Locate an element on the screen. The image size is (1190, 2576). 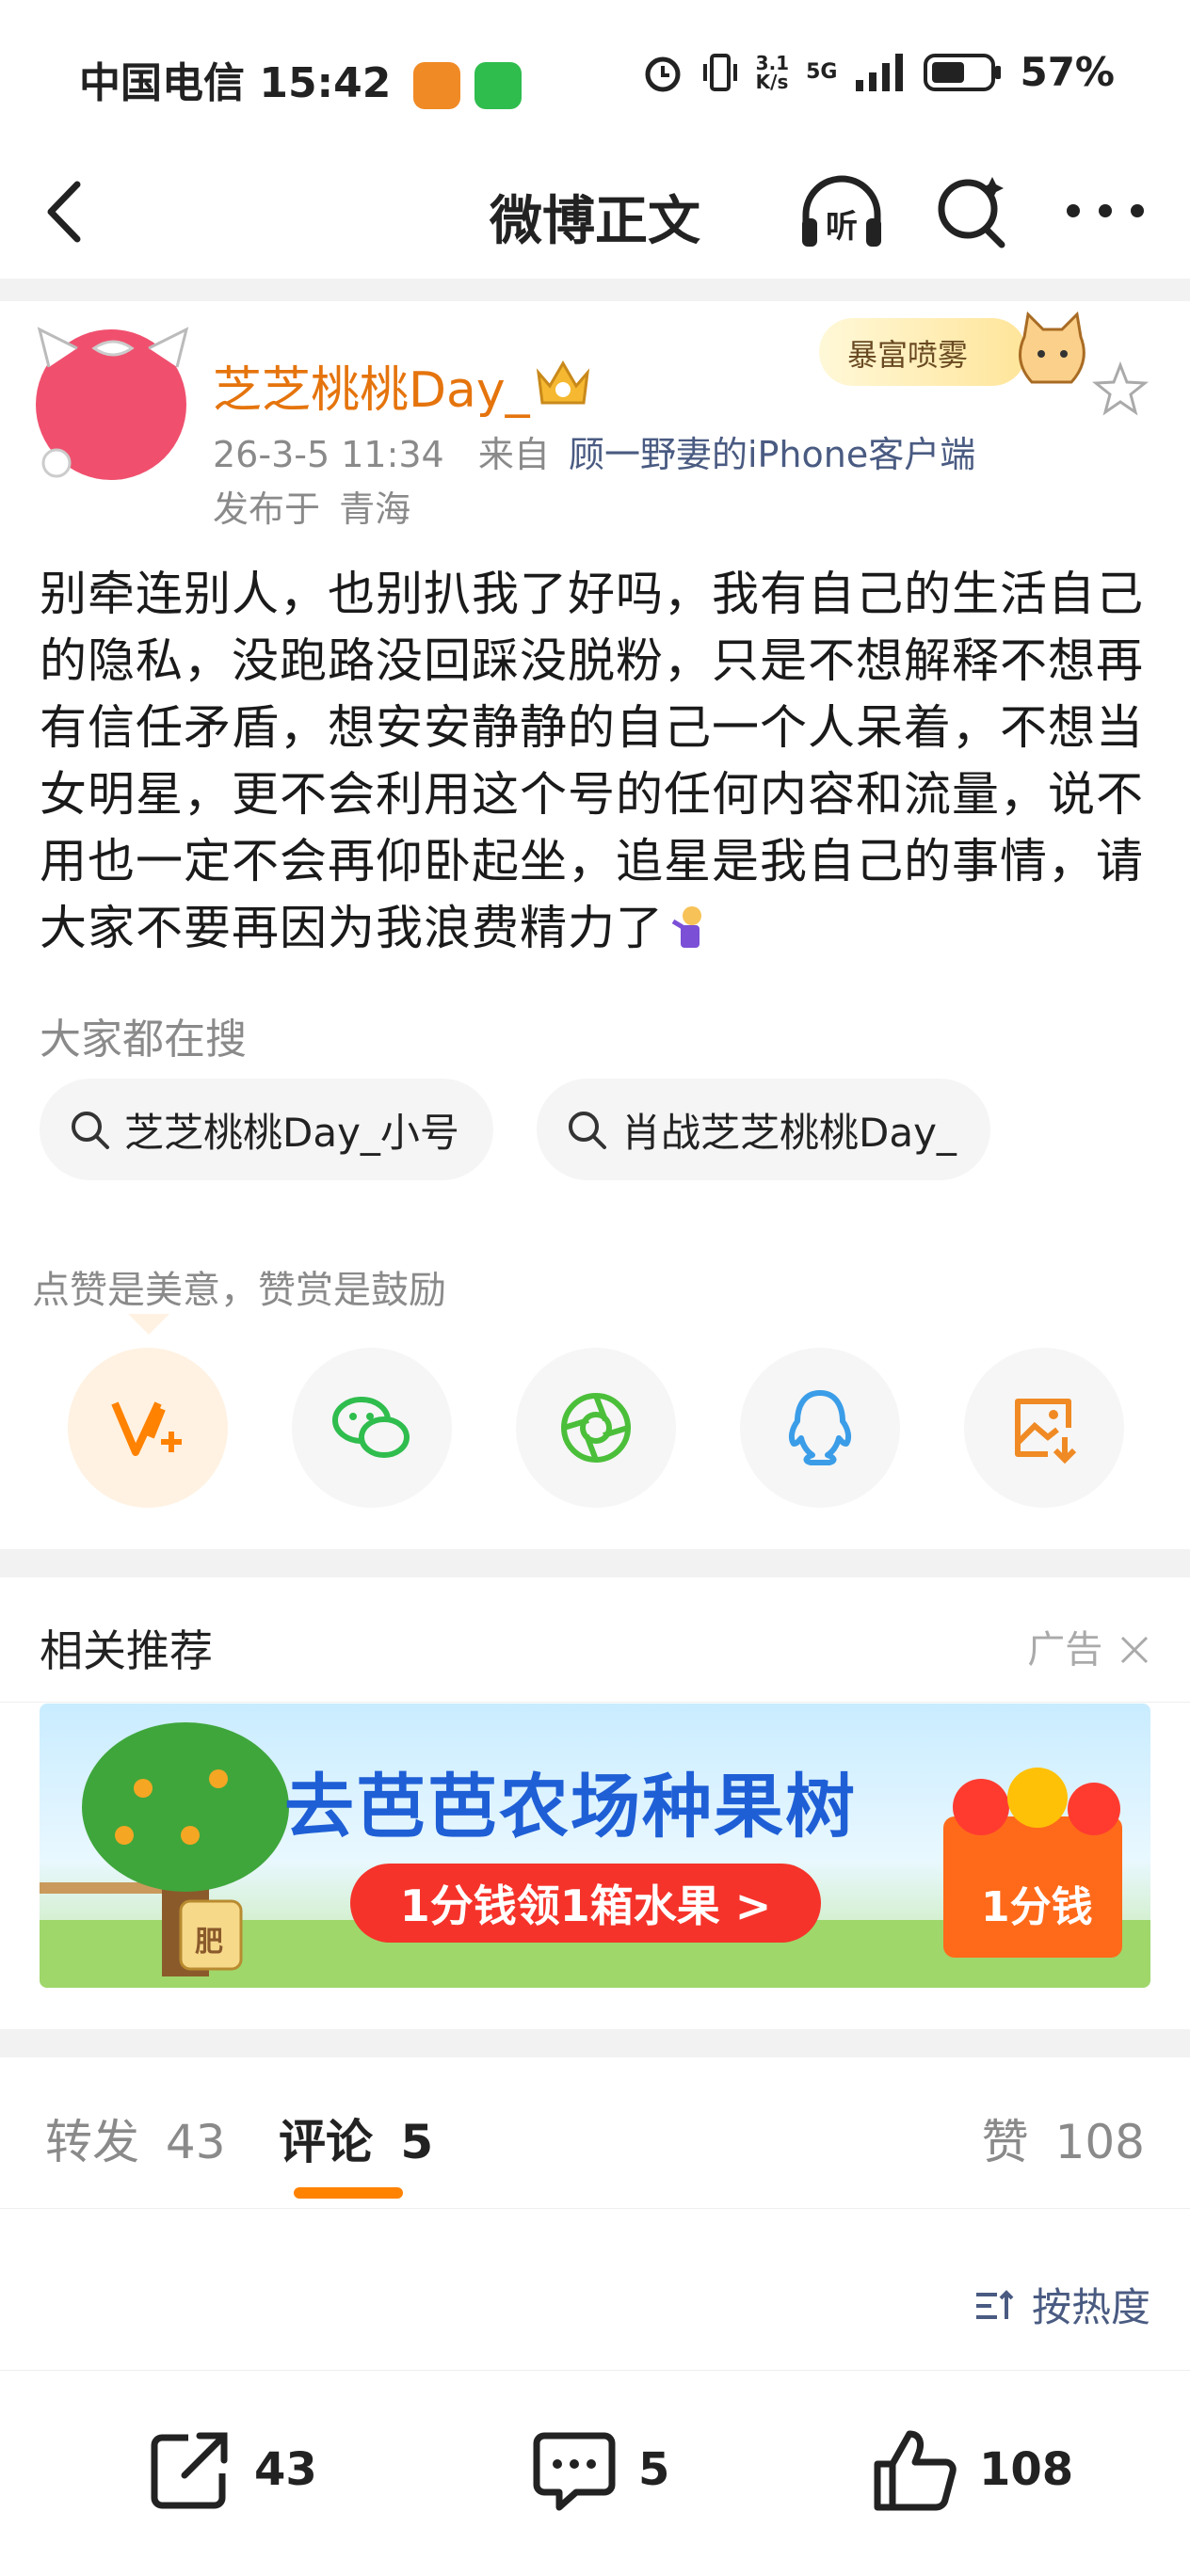
related-title: 相关推荐 is located at coordinates (126, 1650).